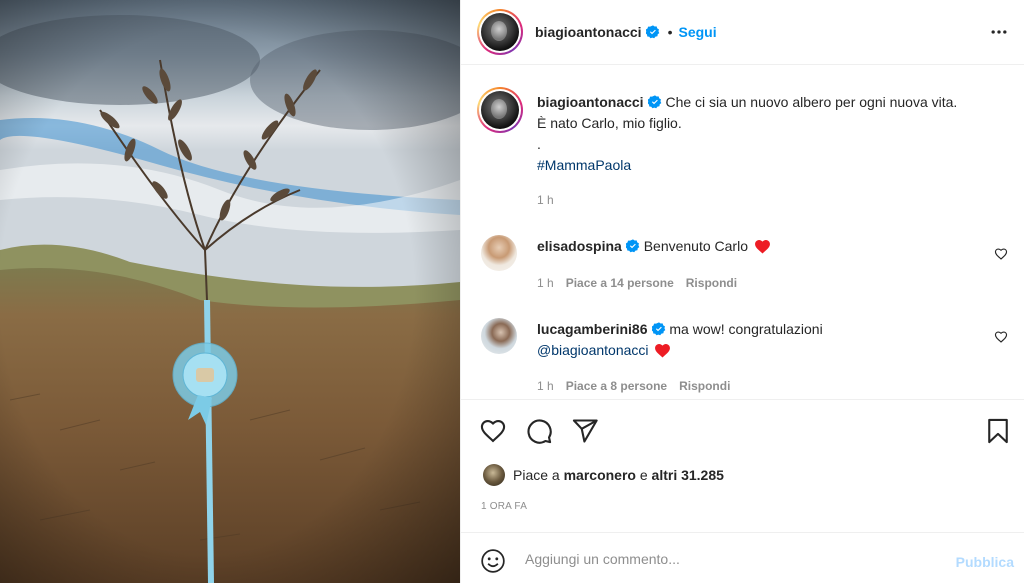 This screenshot has height=583, width=1024. I want to click on emoji-icon, so click(493, 561).